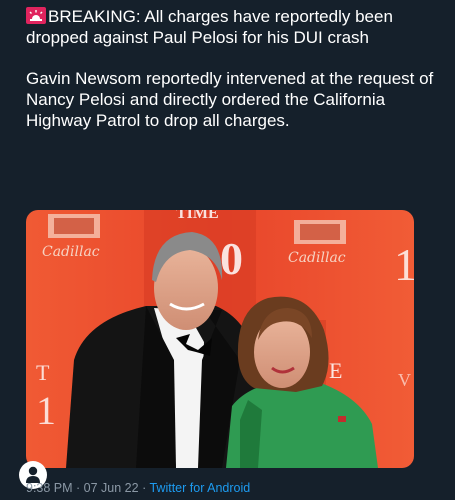 The height and width of the screenshot is (500, 455). What do you see at coordinates (231, 258) in the screenshot?
I see `svg-text: 0` at bounding box center [231, 258].